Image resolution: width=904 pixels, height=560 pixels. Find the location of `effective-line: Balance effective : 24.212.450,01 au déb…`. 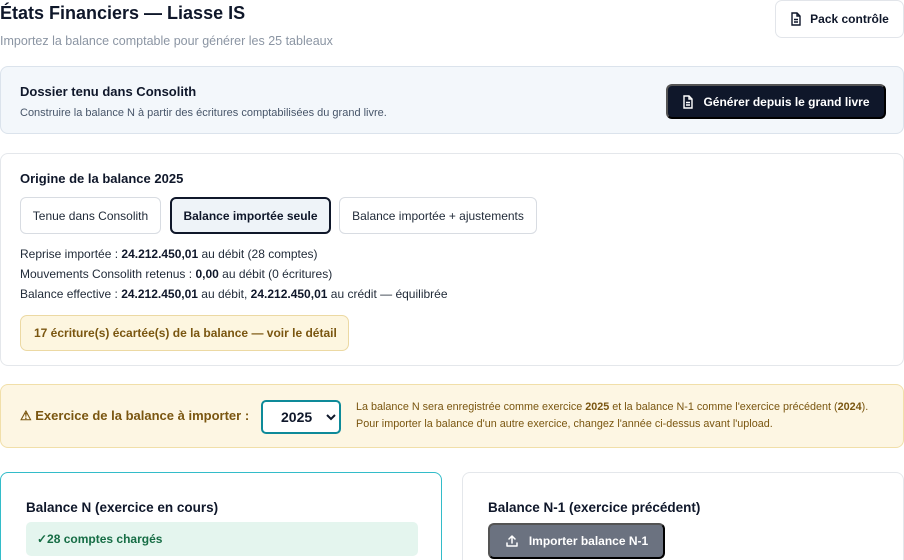

effective-line: Balance effective : 24.212.450,01 au déb… is located at coordinates (234, 294).